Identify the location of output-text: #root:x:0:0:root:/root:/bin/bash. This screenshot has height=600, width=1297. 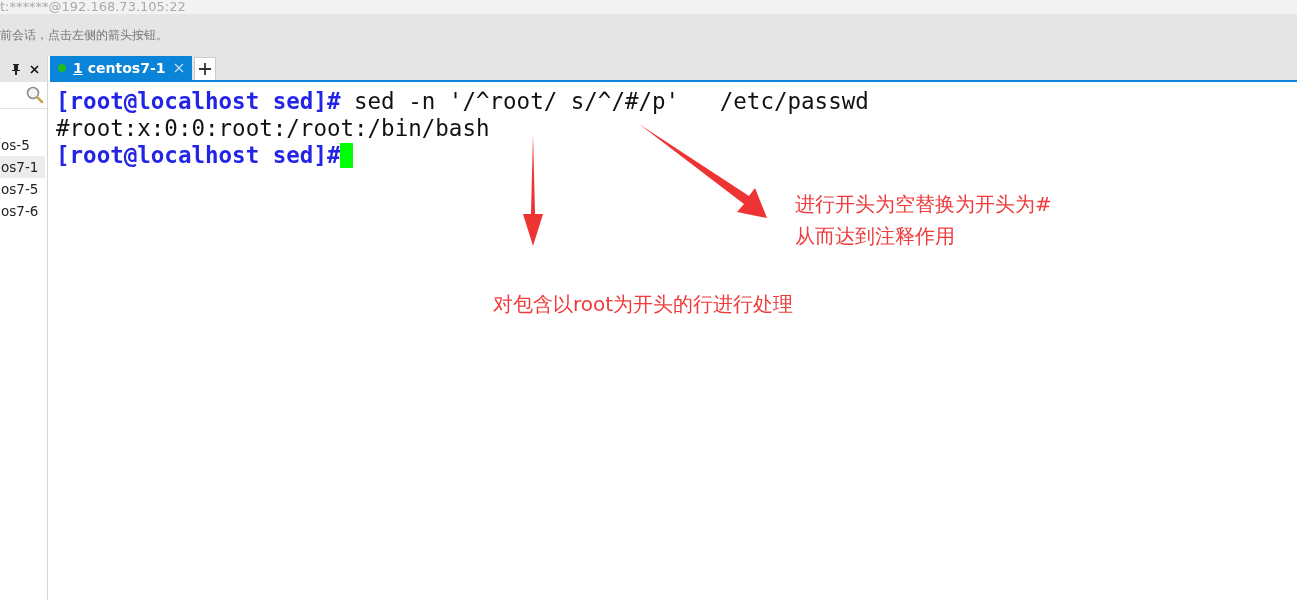
(273, 128).